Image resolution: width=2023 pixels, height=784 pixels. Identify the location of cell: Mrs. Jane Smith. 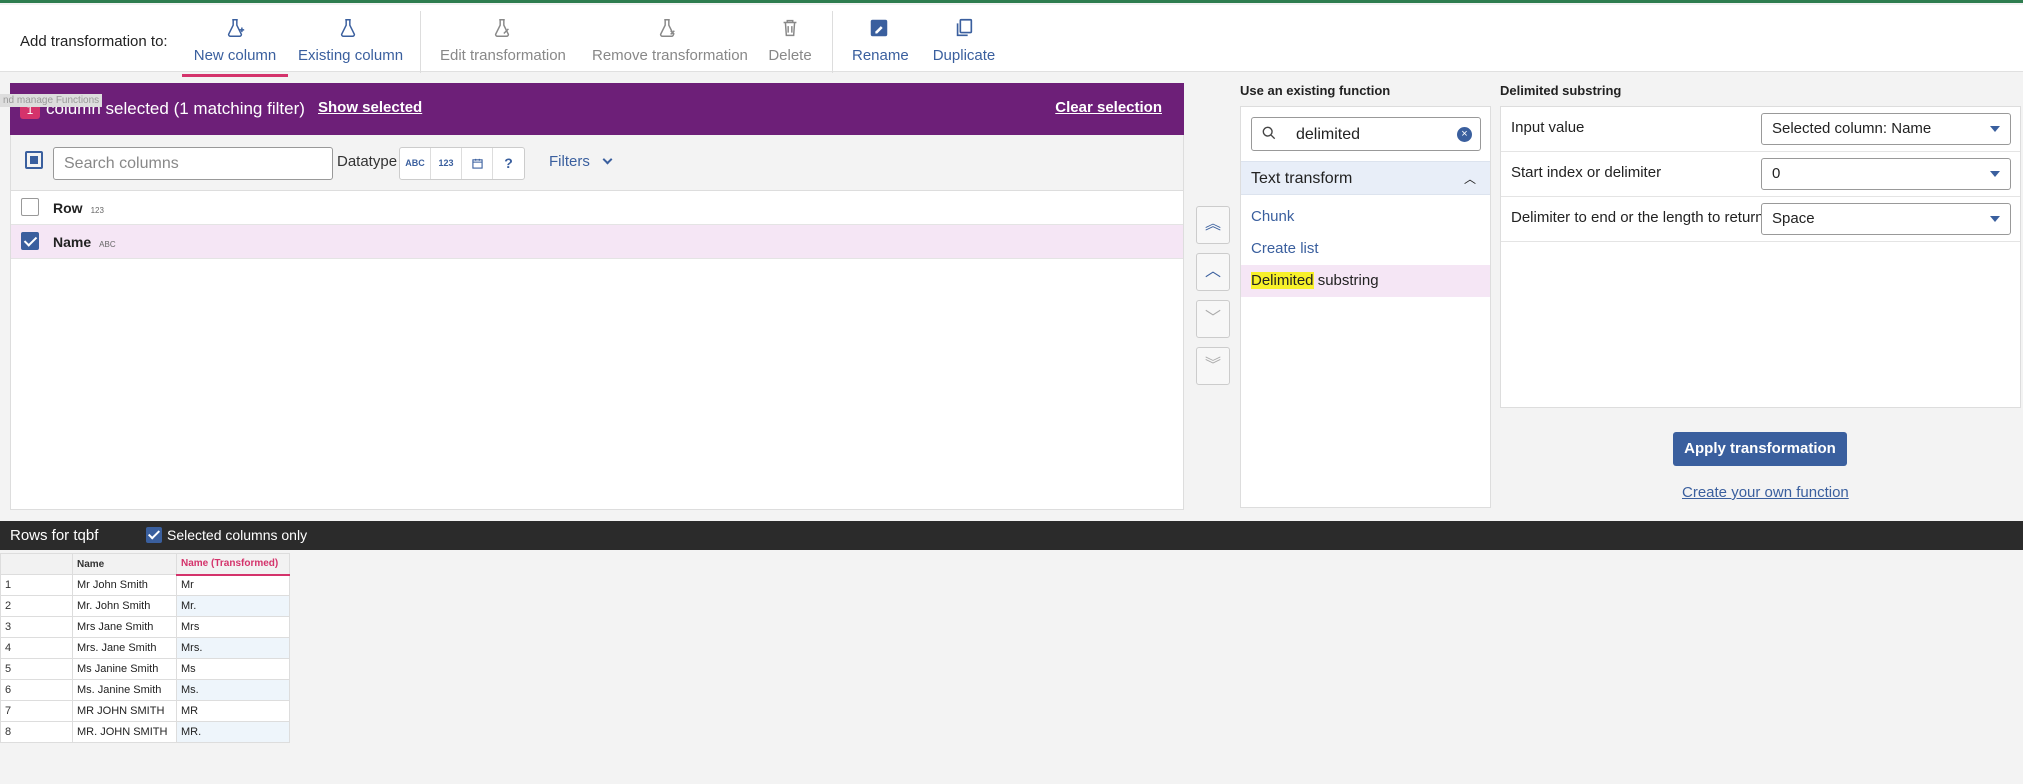
(124, 648).